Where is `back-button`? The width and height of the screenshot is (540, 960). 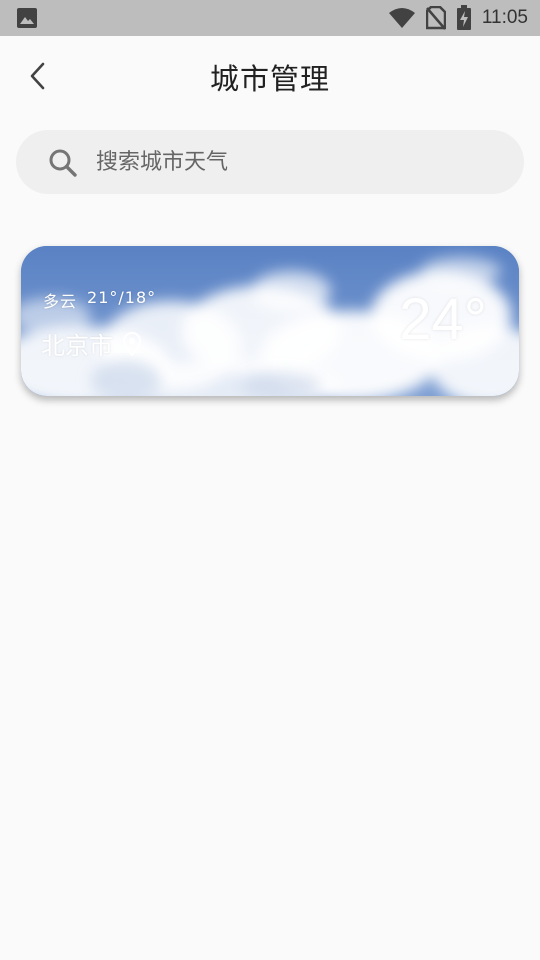
back-button is located at coordinates (38, 78).